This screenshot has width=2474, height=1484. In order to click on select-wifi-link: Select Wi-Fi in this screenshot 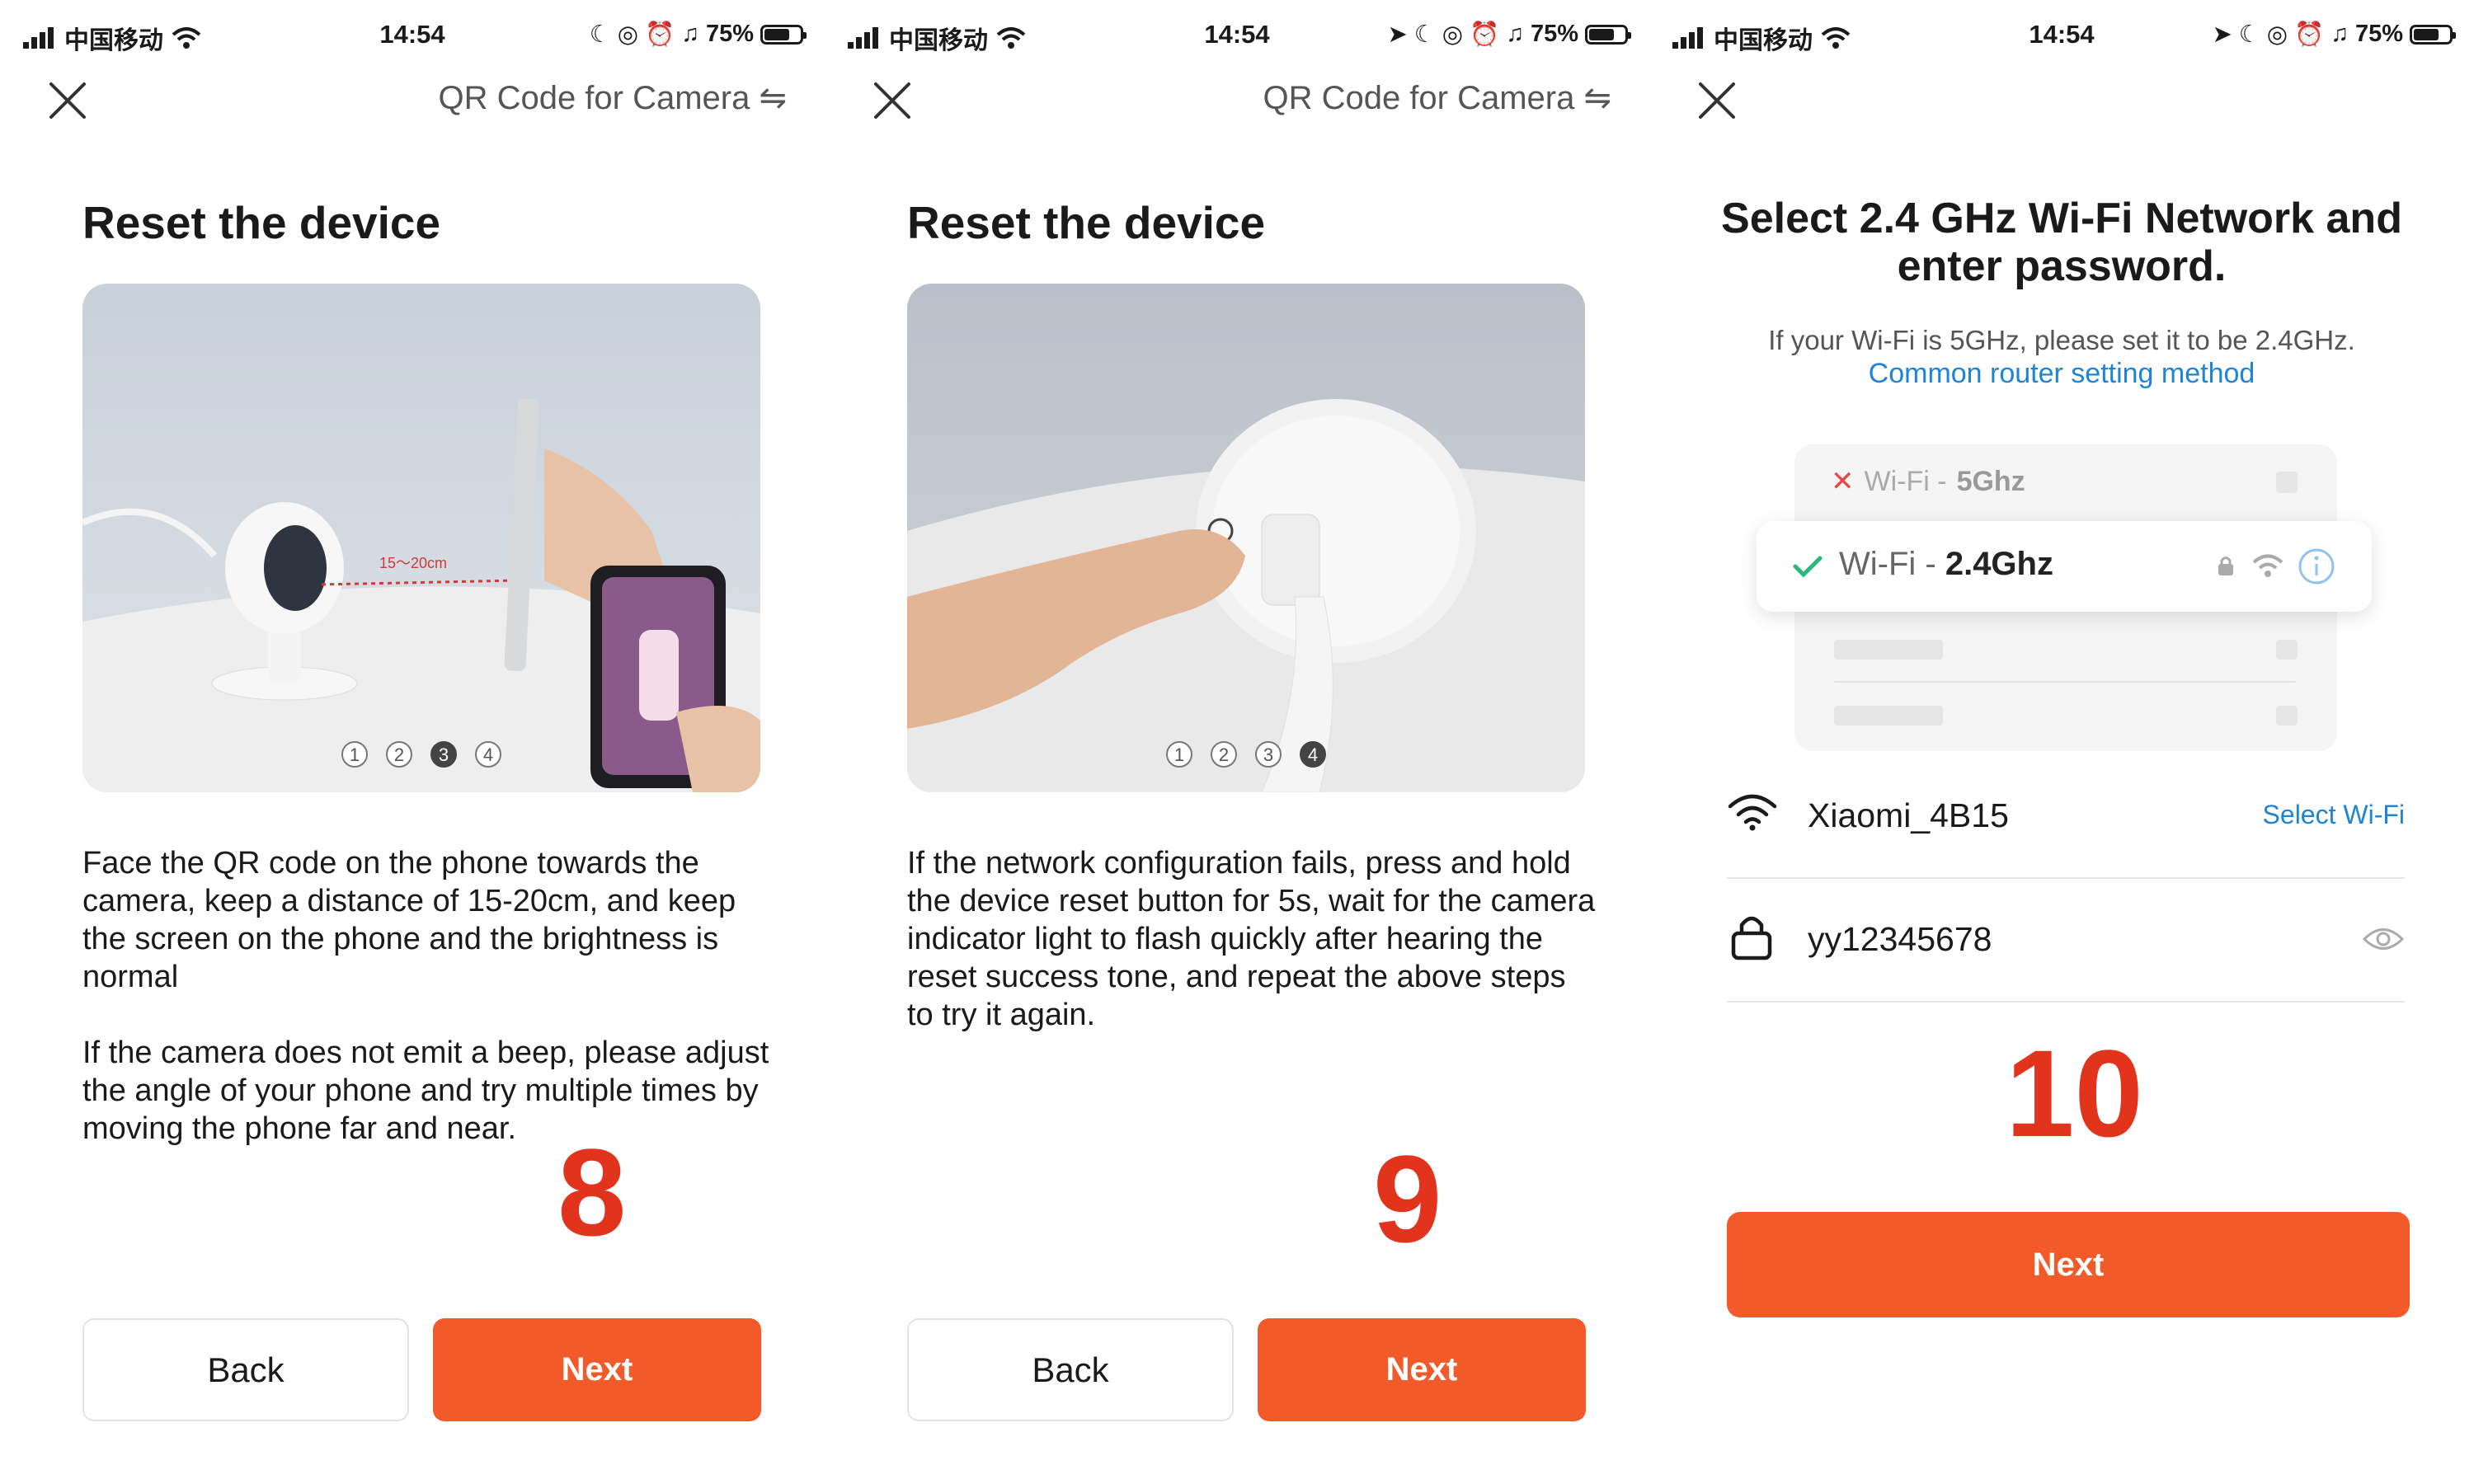, I will do `click(2334, 815)`.